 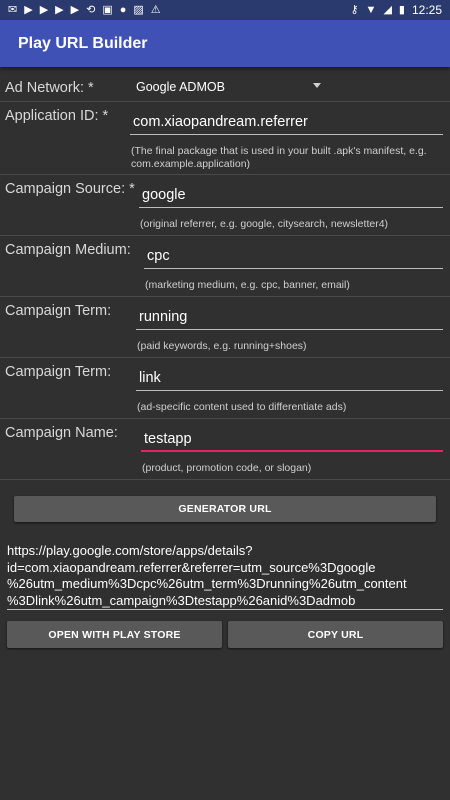 I want to click on battery-icon: ▮, so click(x=401, y=9).